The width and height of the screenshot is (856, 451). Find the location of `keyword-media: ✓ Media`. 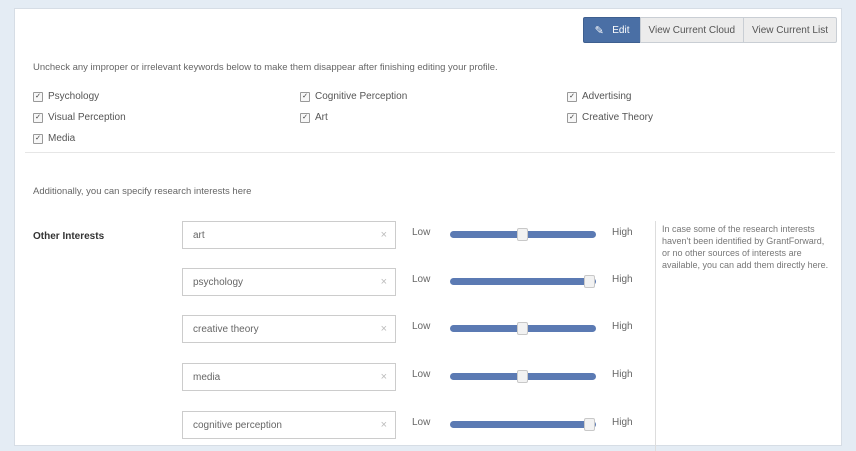

keyword-media: ✓ Media is located at coordinates (54, 138).